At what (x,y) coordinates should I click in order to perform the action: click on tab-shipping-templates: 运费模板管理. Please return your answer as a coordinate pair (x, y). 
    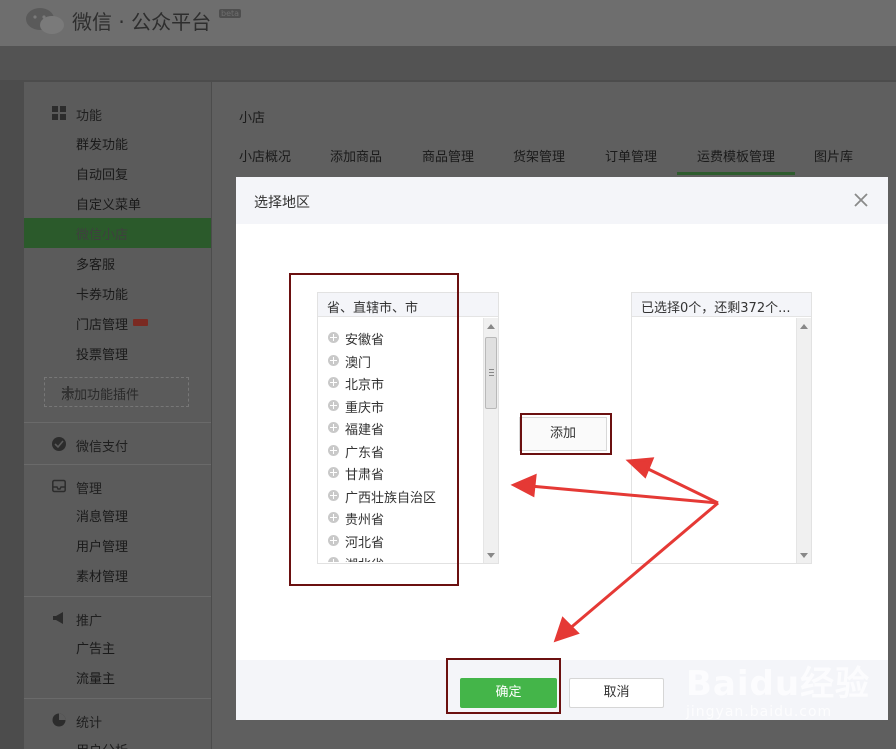
    Looking at the image, I should click on (736, 155).